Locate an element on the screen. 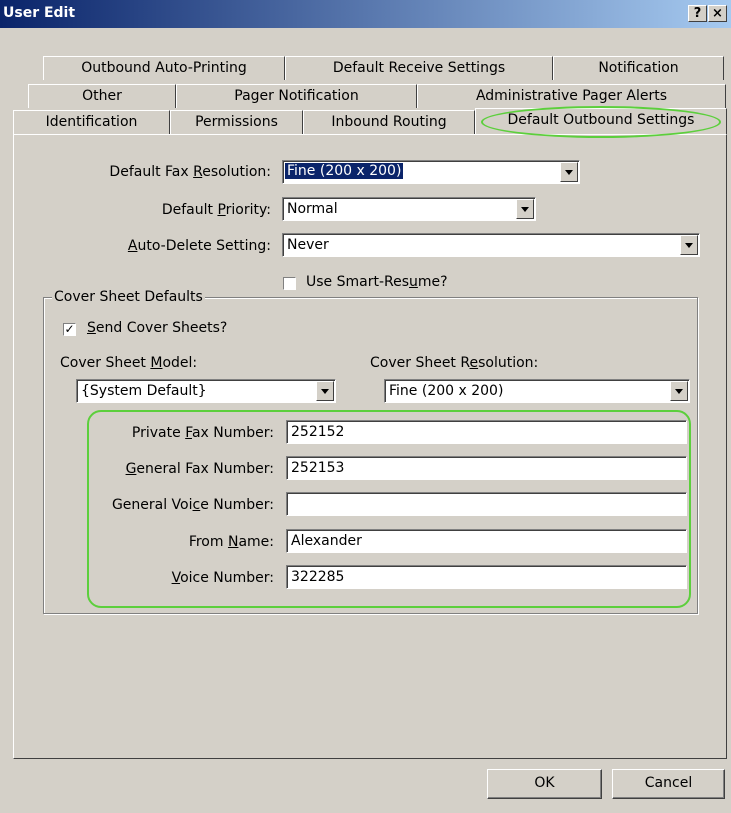  tab-inbound-routing: Inbound Routing is located at coordinates (389, 122).